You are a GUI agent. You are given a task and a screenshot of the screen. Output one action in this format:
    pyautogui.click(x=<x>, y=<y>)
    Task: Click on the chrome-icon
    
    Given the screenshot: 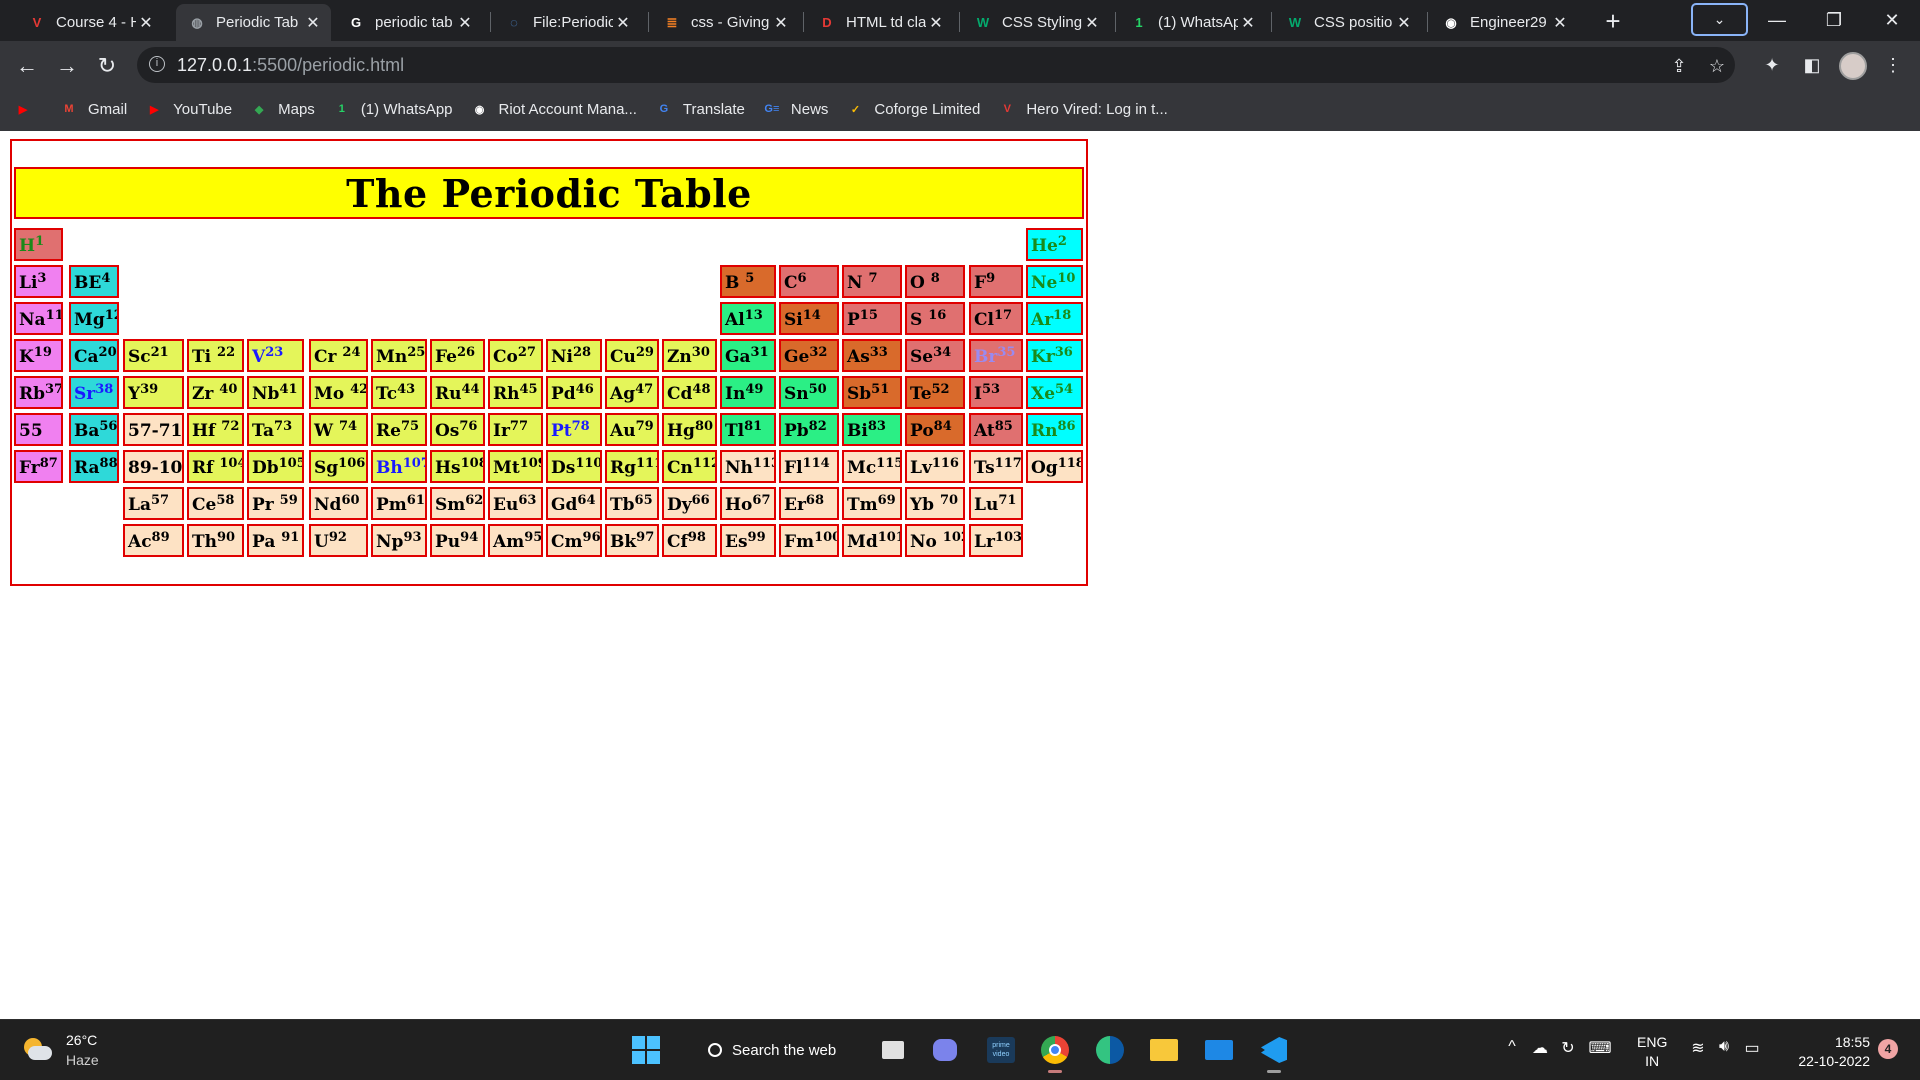 What is the action you would take?
    pyautogui.click(x=1055, y=1052)
    